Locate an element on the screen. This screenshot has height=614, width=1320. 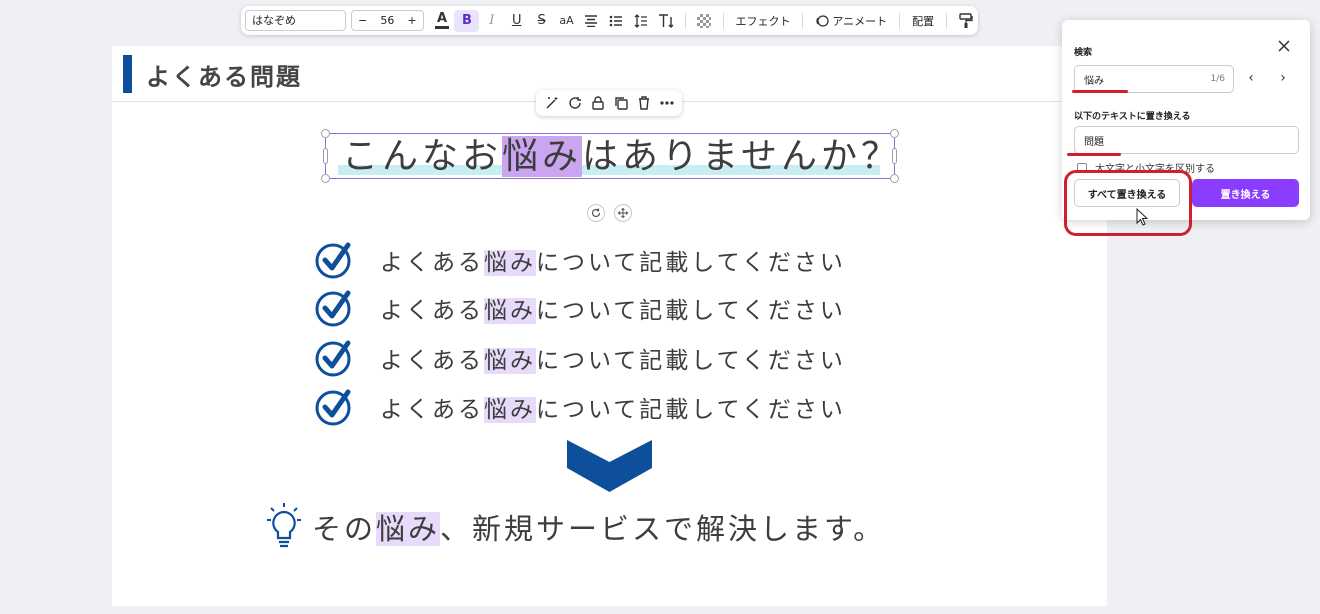
strikethrough-button: S is located at coordinates (541, 21).